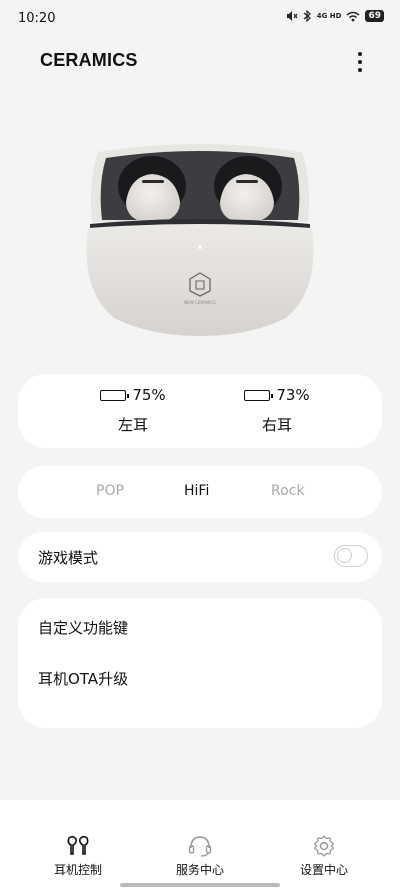 Image resolution: width=400 pixels, height=889 pixels. What do you see at coordinates (196, 491) in the screenshot?
I see `eq-option-hifi: HiFi` at bounding box center [196, 491].